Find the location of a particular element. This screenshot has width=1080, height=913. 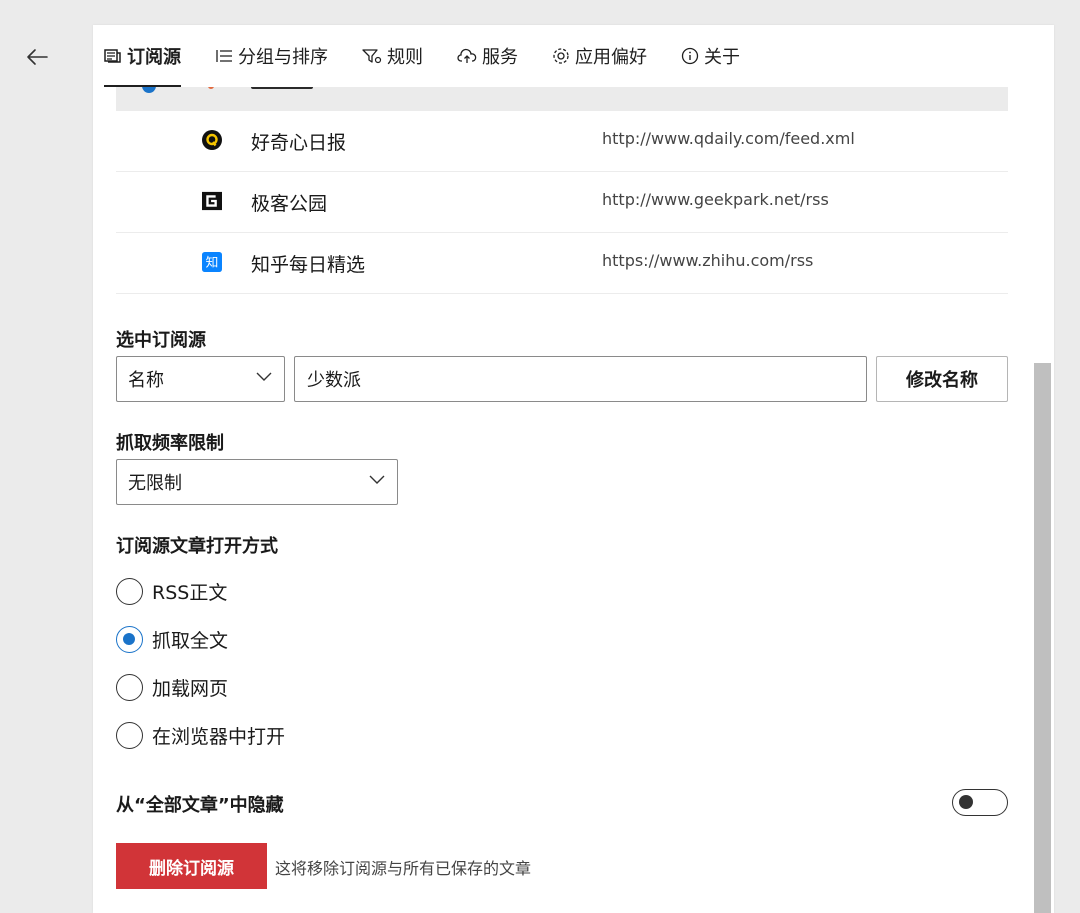

radio-label: 抓取全文 is located at coordinates (190, 641).